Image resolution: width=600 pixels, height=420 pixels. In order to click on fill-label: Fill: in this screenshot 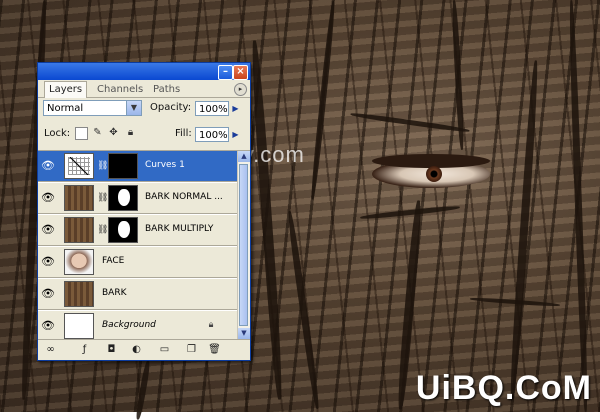, I will do `click(183, 133)`.